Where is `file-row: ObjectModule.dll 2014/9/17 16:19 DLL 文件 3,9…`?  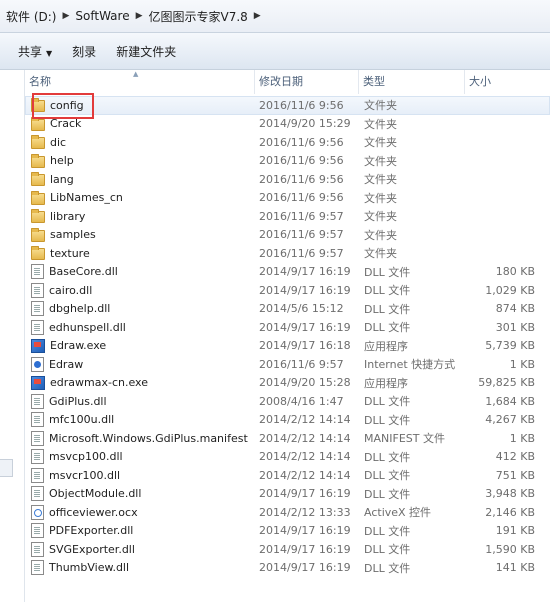
file-row: ObjectModule.dll 2014/9/17 16:19 DLL 文件 3,9… is located at coordinates (287, 494).